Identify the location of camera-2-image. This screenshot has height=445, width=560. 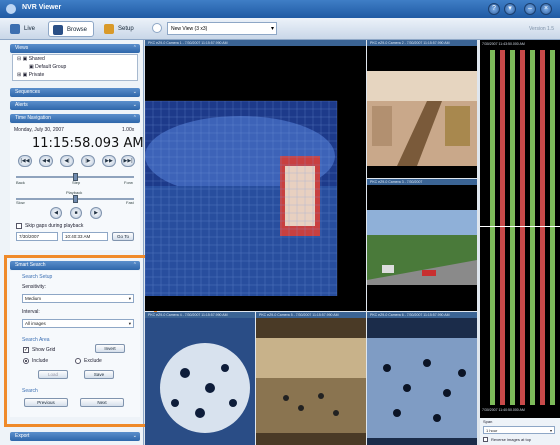
(422, 118).